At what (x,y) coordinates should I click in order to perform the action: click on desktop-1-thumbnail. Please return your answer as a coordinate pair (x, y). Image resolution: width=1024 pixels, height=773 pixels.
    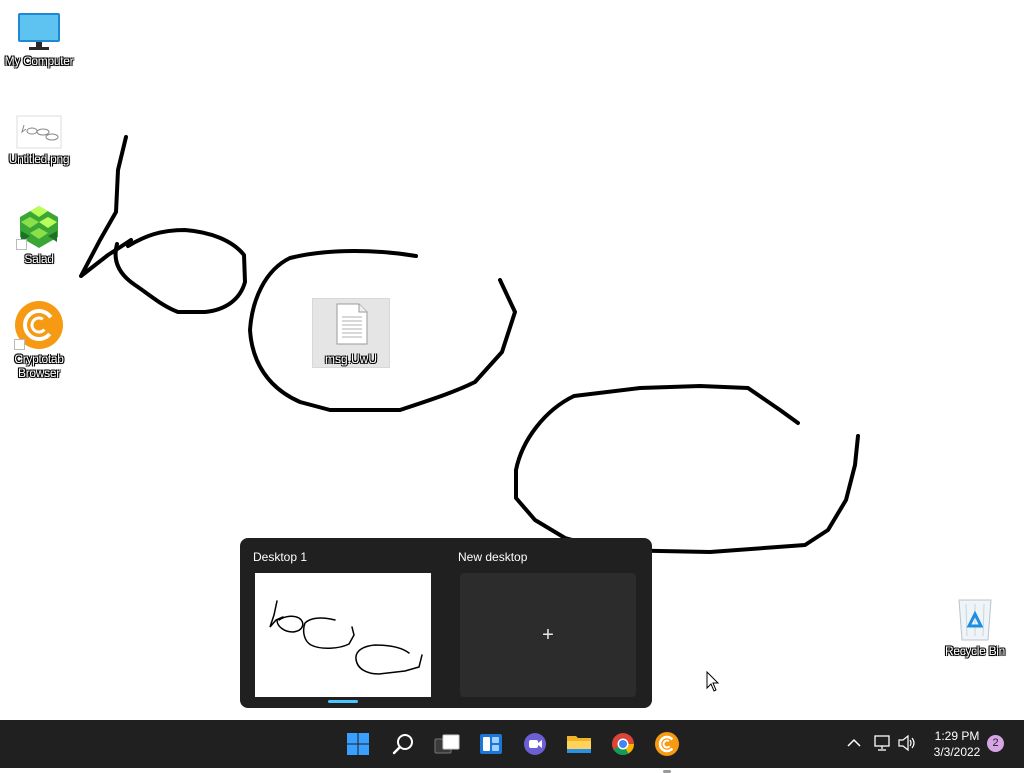
    Looking at the image, I should click on (343, 635).